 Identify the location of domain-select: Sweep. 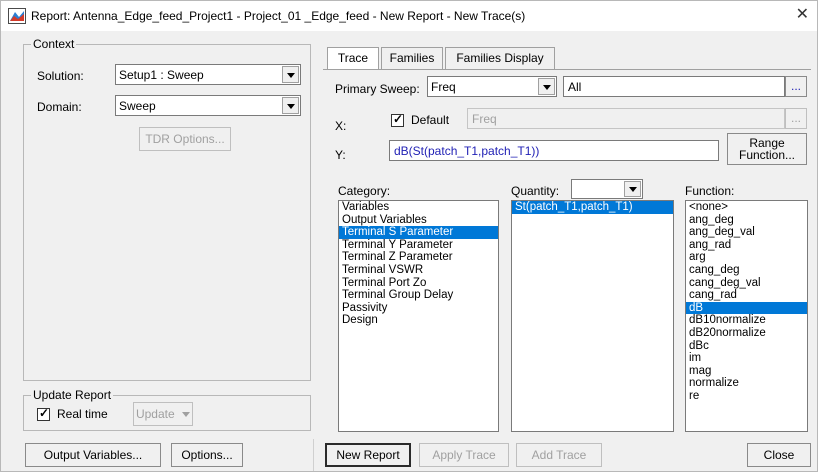
(208, 105).